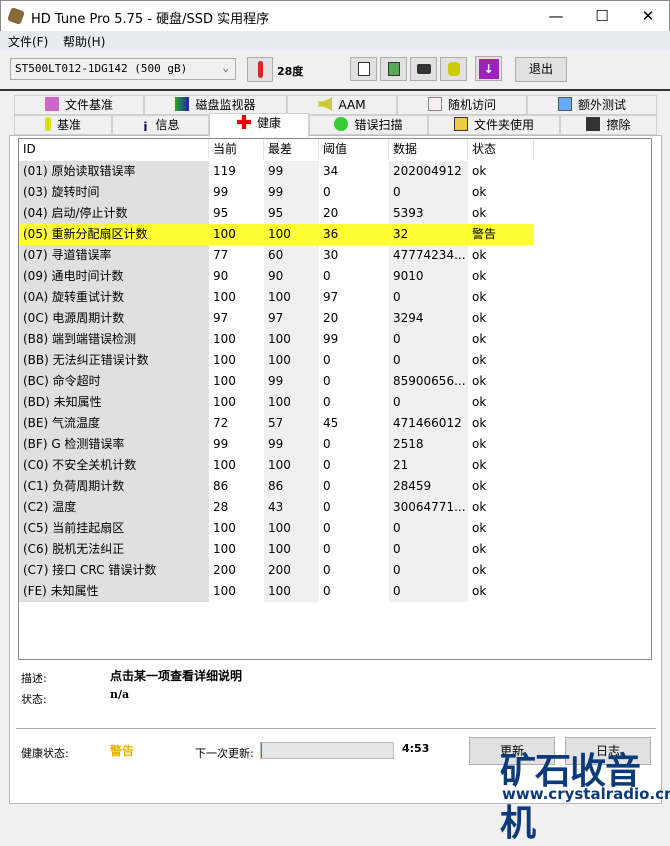 This screenshot has width=670, height=846. I want to click on table-row: (C0) 不安全关机计数 100 100 0 21 ok, so click(335, 465).